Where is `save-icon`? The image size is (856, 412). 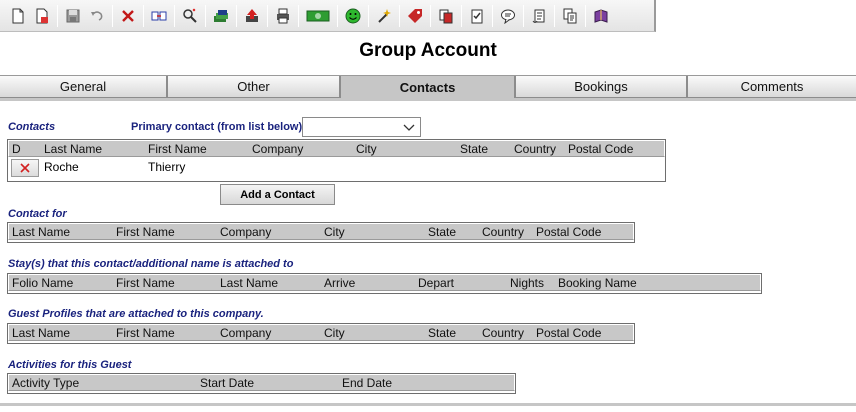
save-icon is located at coordinates (73, 16).